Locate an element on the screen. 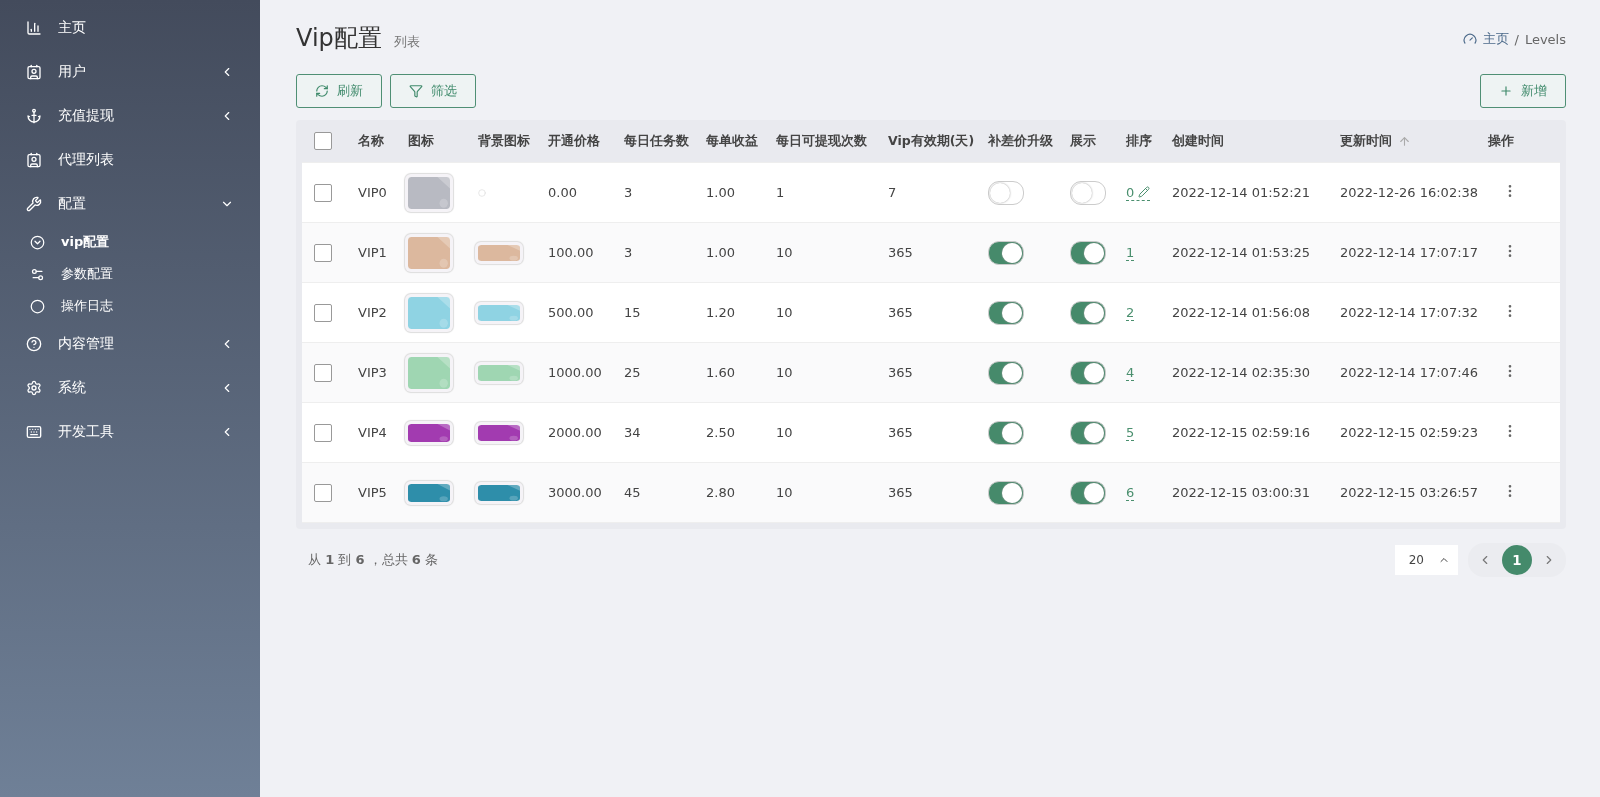 The height and width of the screenshot is (797, 1600). column-header: 操作 is located at coordinates (1524, 141).